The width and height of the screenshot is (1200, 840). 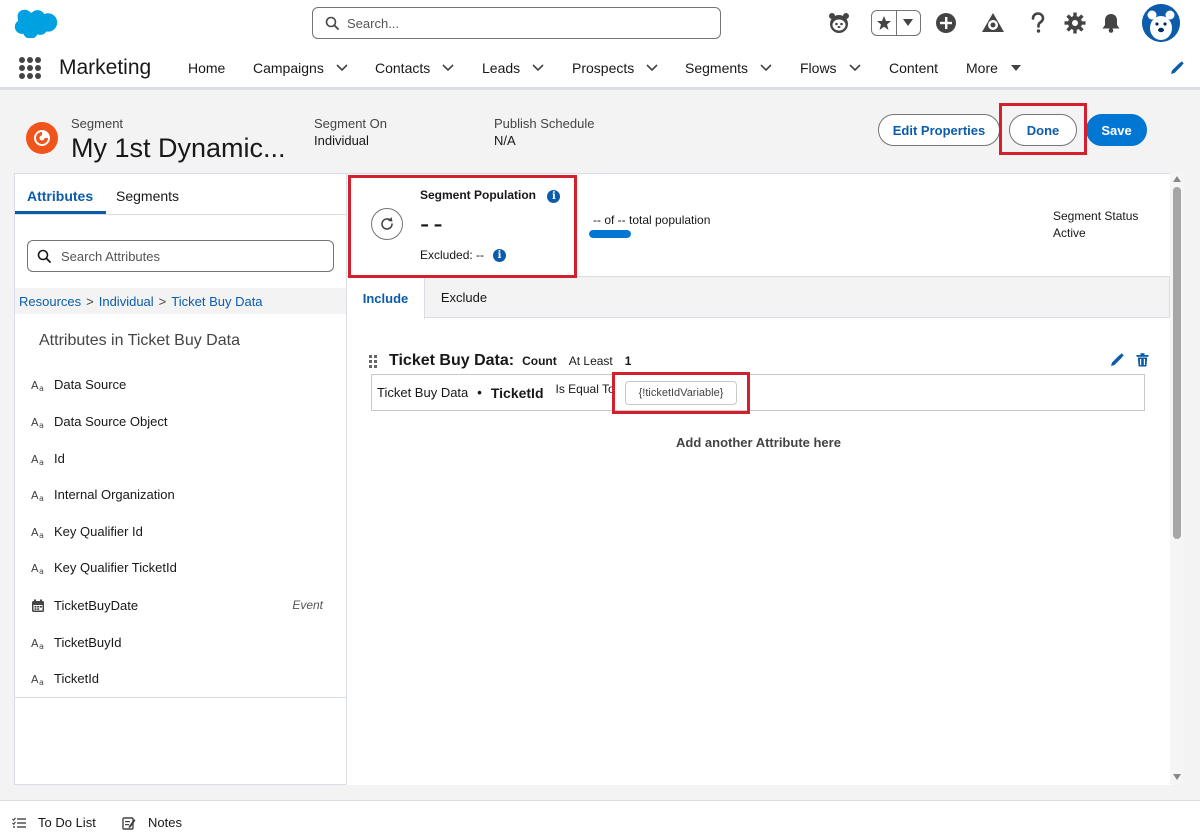 I want to click on nav-item-label: Prospects, so click(x=603, y=68).